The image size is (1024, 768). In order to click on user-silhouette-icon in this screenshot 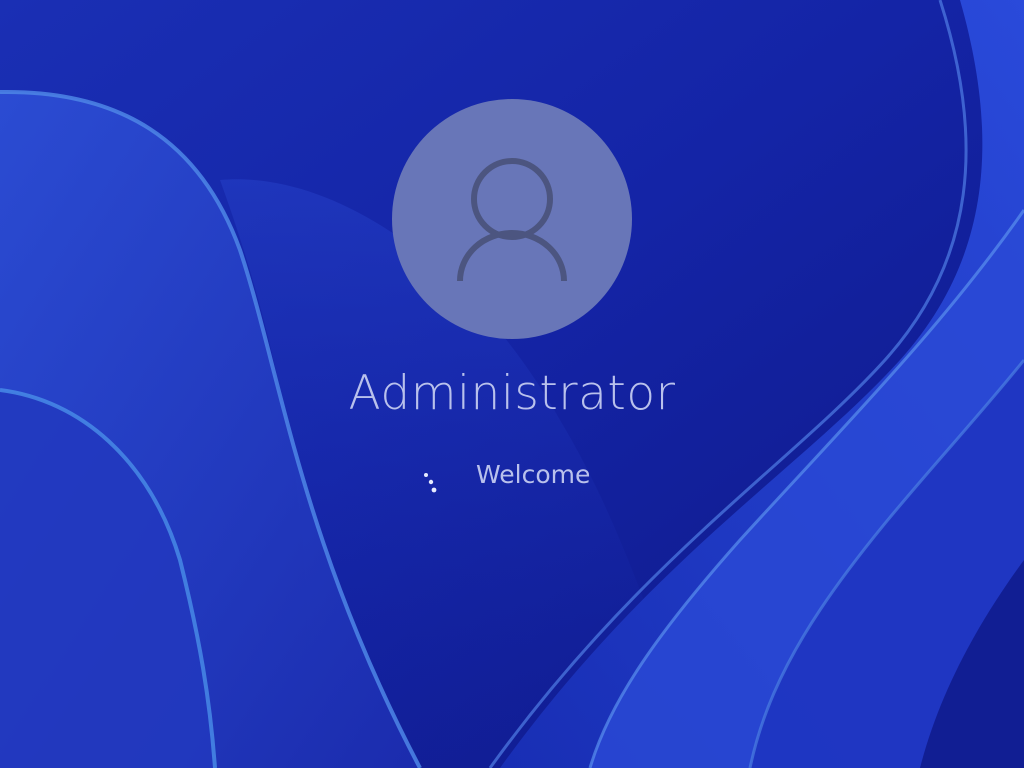, I will do `click(512, 220)`.